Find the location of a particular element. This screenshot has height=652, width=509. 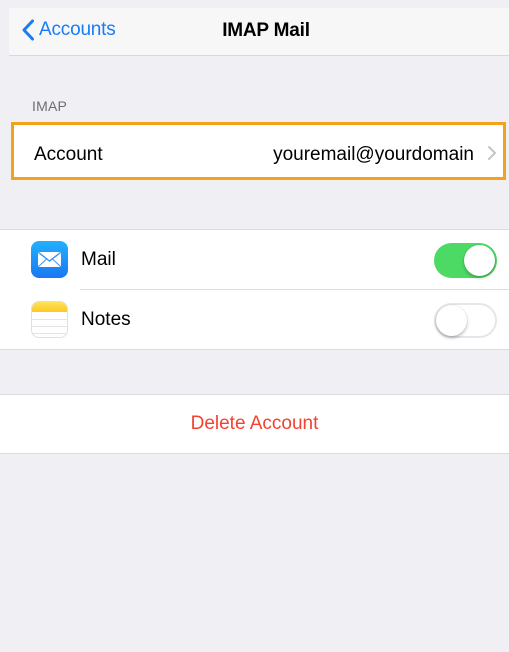

account-value: youremail@yourdomain is located at coordinates (373, 154).